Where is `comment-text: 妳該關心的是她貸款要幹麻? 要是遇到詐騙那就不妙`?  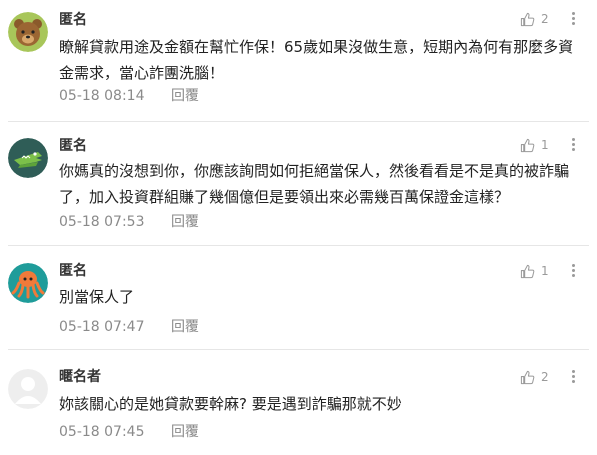
comment-text: 妳該關心的是她貸款要幹麻? 要是遇到詐騙那就不妙 is located at coordinates (230, 404).